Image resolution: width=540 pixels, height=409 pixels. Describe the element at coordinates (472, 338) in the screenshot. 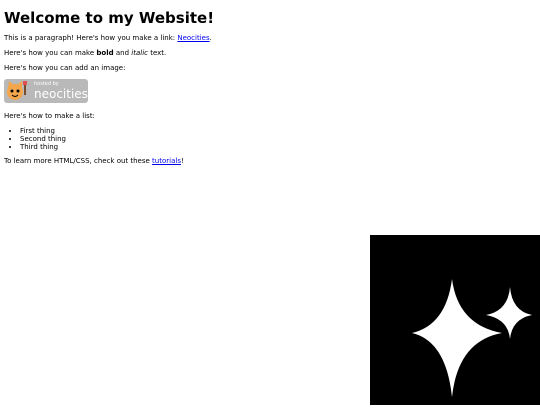

I see `sparkle-icon` at that location.